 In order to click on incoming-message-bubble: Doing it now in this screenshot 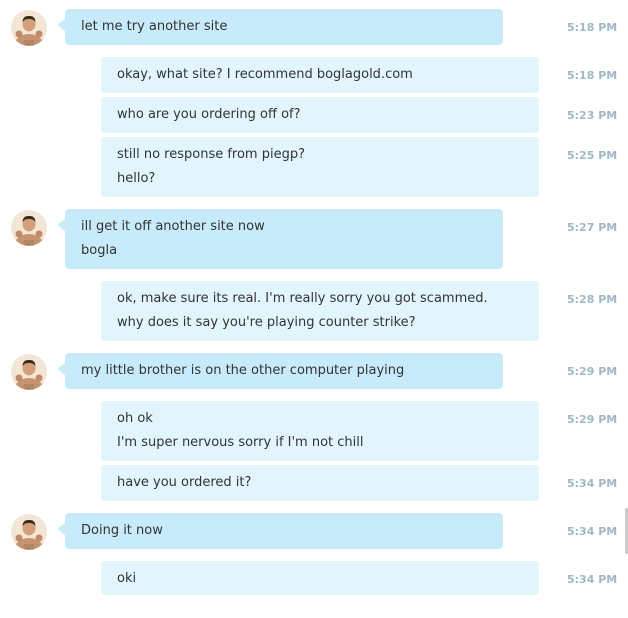, I will do `click(280, 531)`.